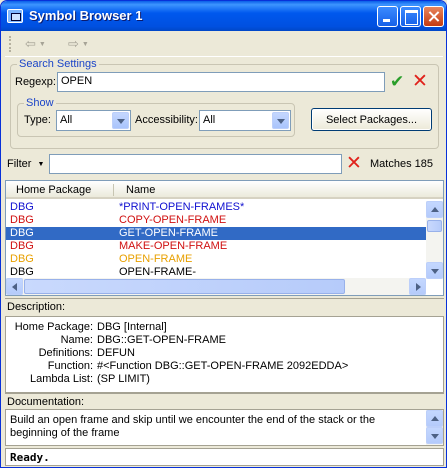 The height and width of the screenshot is (468, 447). I want to click on back-button: ⇦ ▼, so click(35, 44).